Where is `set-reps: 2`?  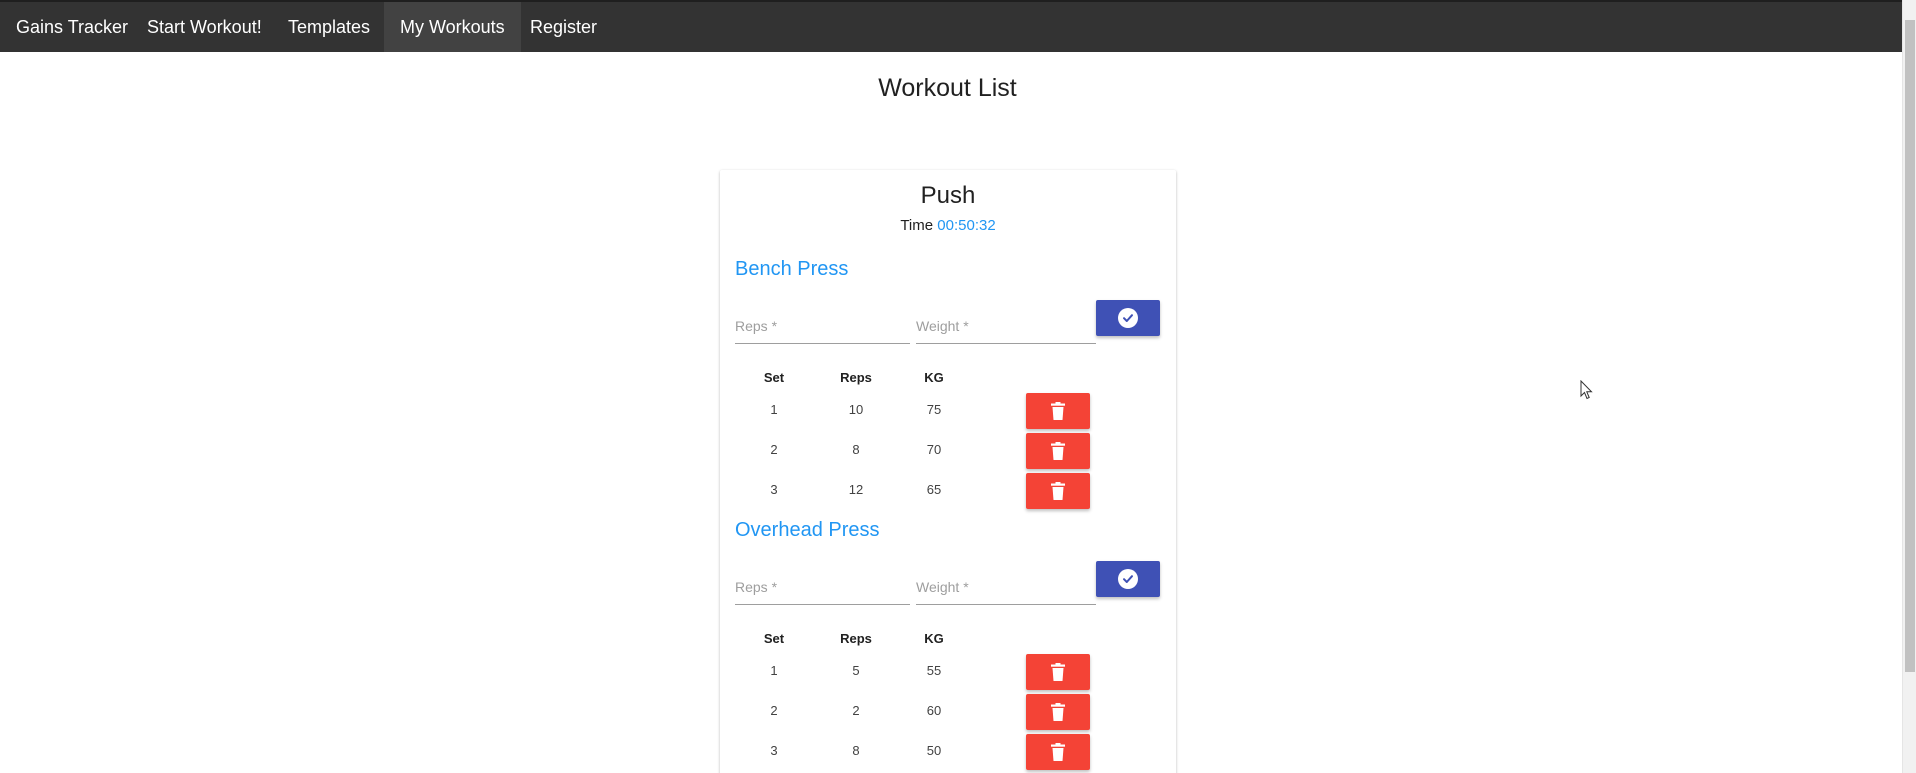
set-reps: 2 is located at coordinates (856, 710).